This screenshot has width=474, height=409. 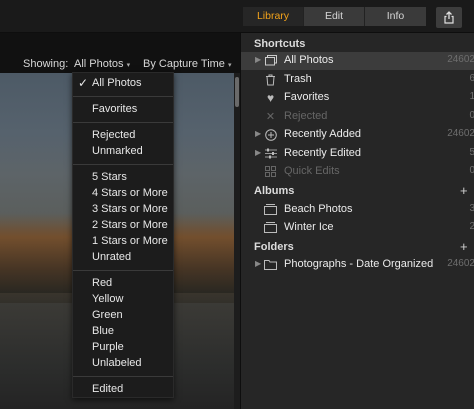 I want to click on item-count: 3, so click(x=471, y=208).